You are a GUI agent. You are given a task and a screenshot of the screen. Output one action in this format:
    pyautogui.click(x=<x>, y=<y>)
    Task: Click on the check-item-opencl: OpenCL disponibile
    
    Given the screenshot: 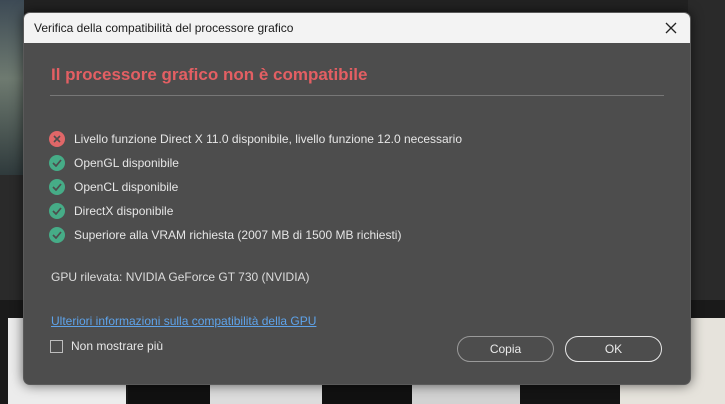 What is the action you would take?
    pyautogui.click(x=255, y=187)
    